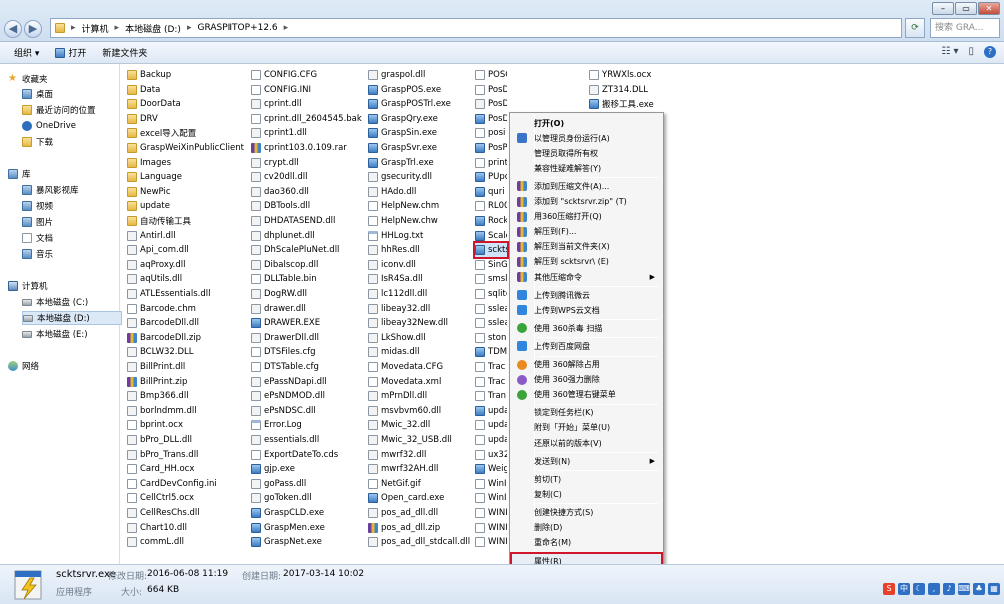  Describe the element at coordinates (308, 250) in the screenshot. I see `file-item: DhScalePluNet.dll` at that location.